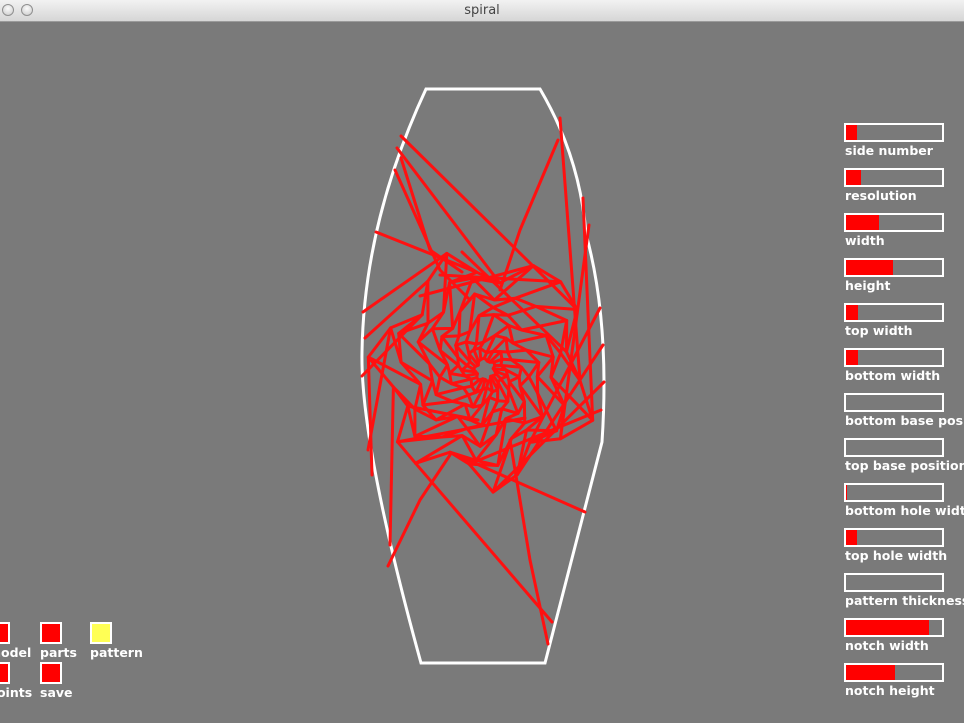 This screenshot has width=964, height=723. I want to click on points-toggle: points, so click(16, 681).